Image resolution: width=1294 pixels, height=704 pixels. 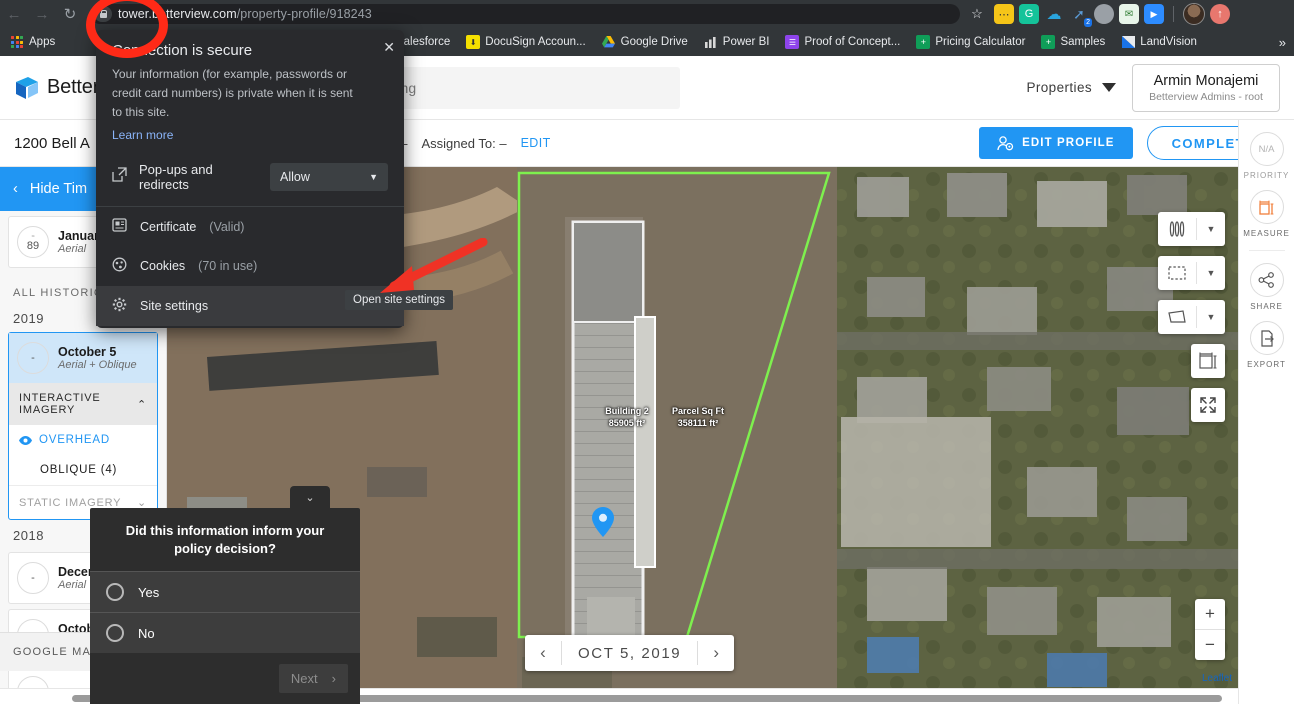 I want to click on rail-label: EXPORT, so click(x=1266, y=364).